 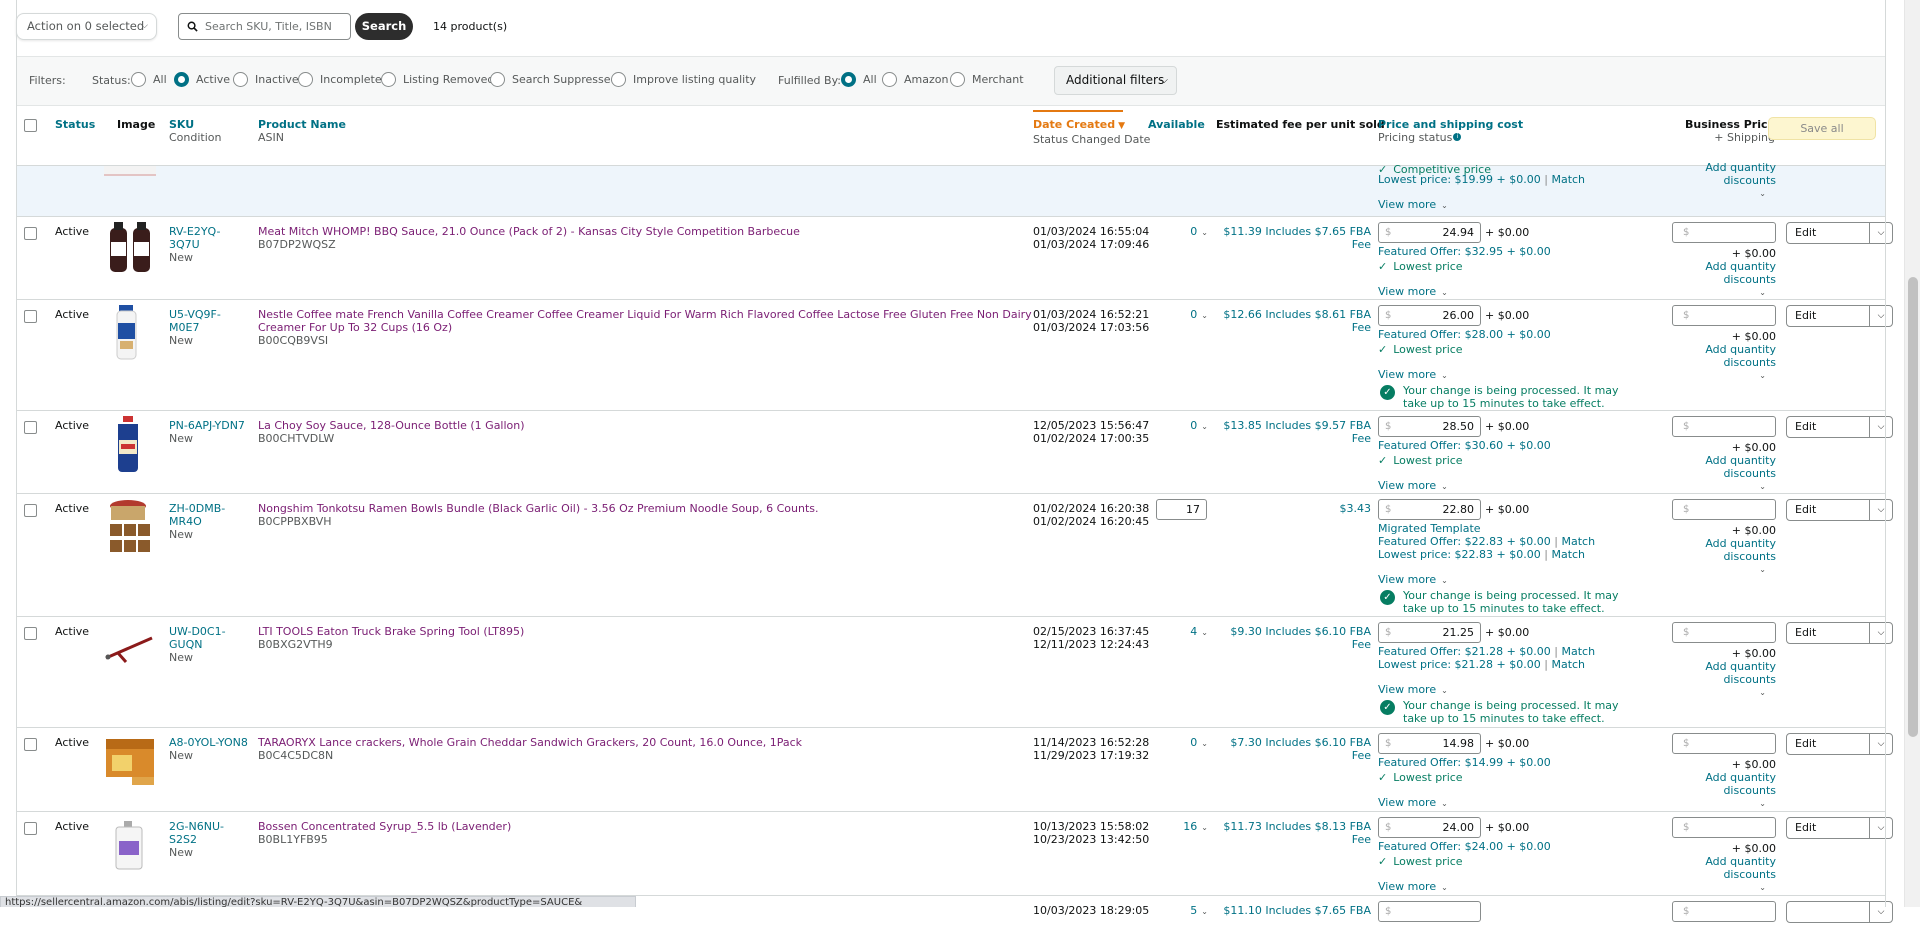 I want to click on price-input: $, so click(x=1429, y=911).